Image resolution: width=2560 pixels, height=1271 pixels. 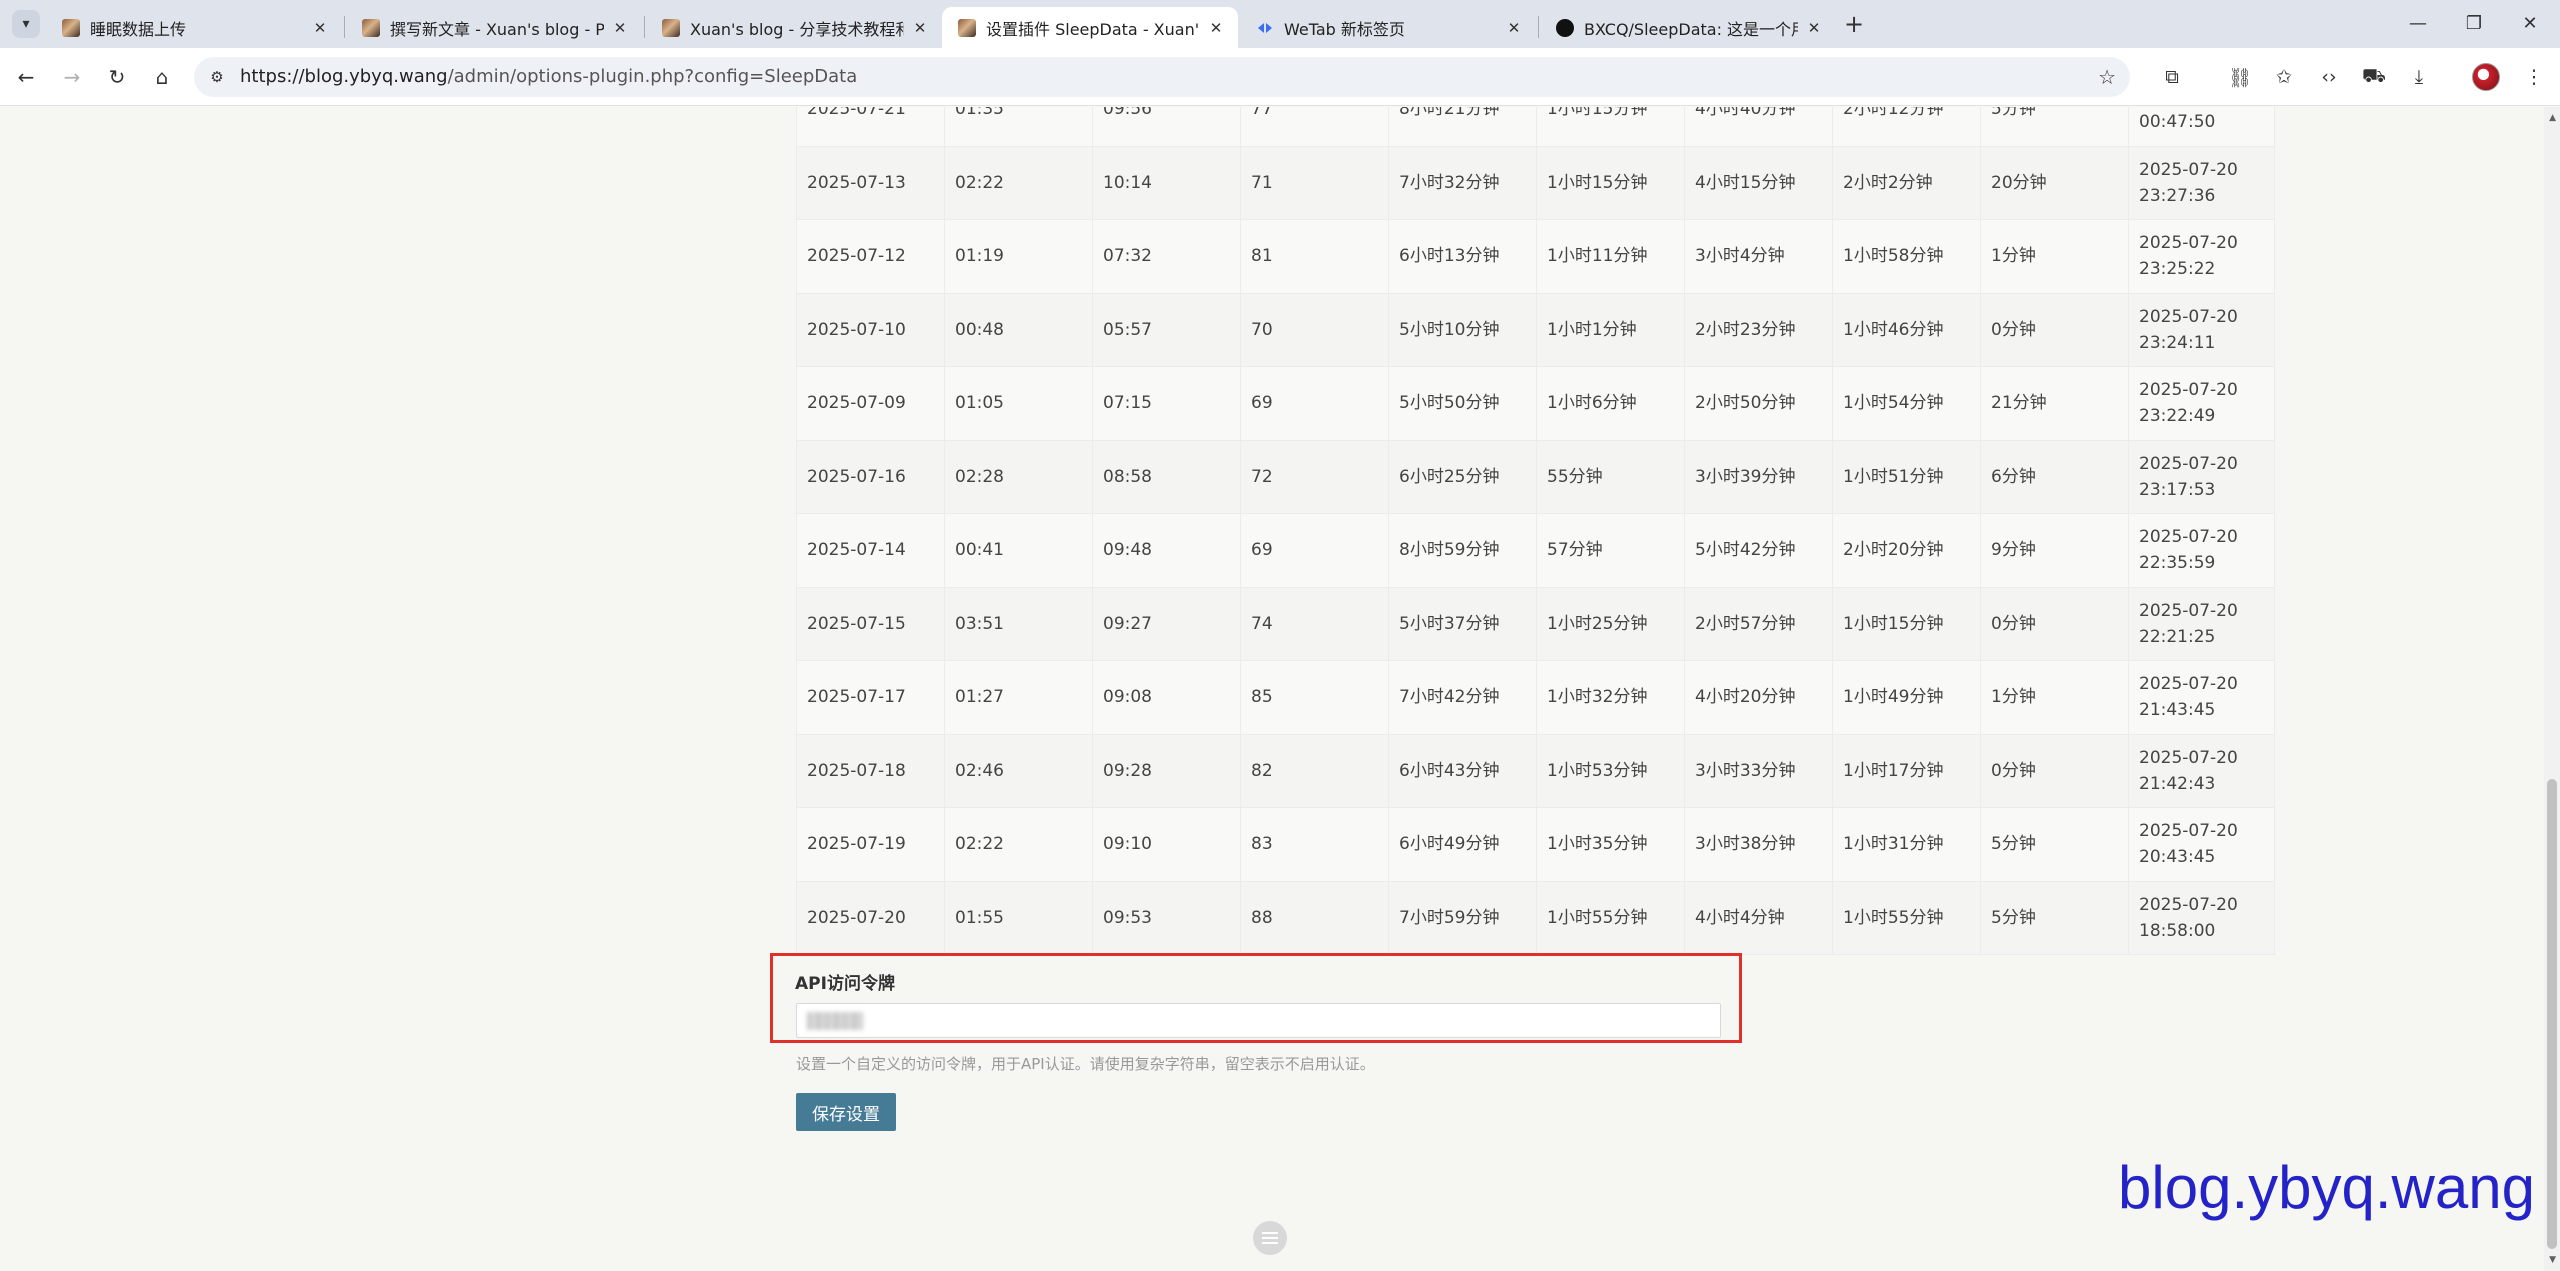 What do you see at coordinates (2552, 1260) in the screenshot?
I see `scroll-down-icon: ▼` at bounding box center [2552, 1260].